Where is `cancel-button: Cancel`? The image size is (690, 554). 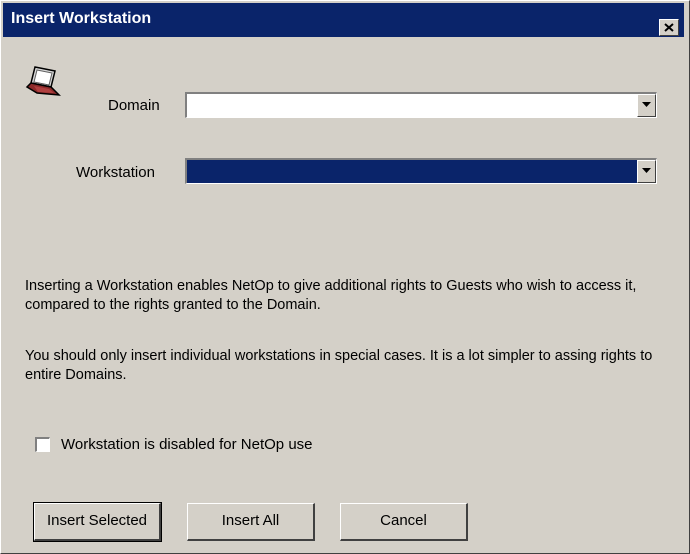 cancel-button: Cancel is located at coordinates (404, 522).